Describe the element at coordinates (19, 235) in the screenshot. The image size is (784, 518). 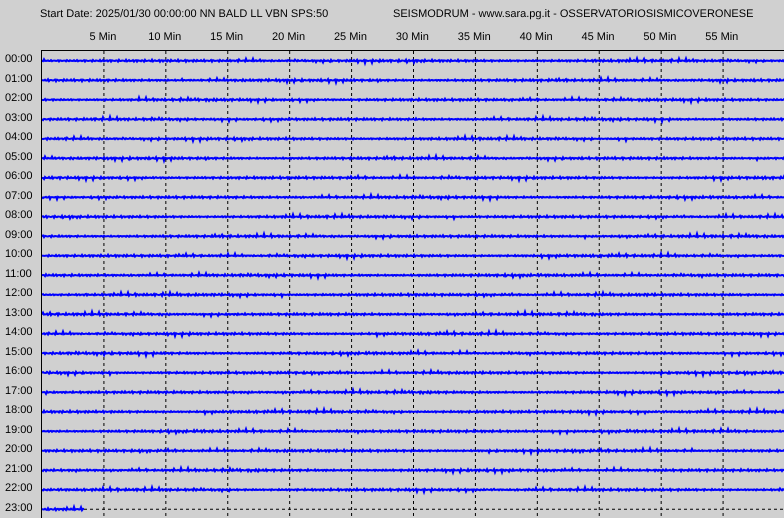
I see `hour-label: 09:00` at that location.